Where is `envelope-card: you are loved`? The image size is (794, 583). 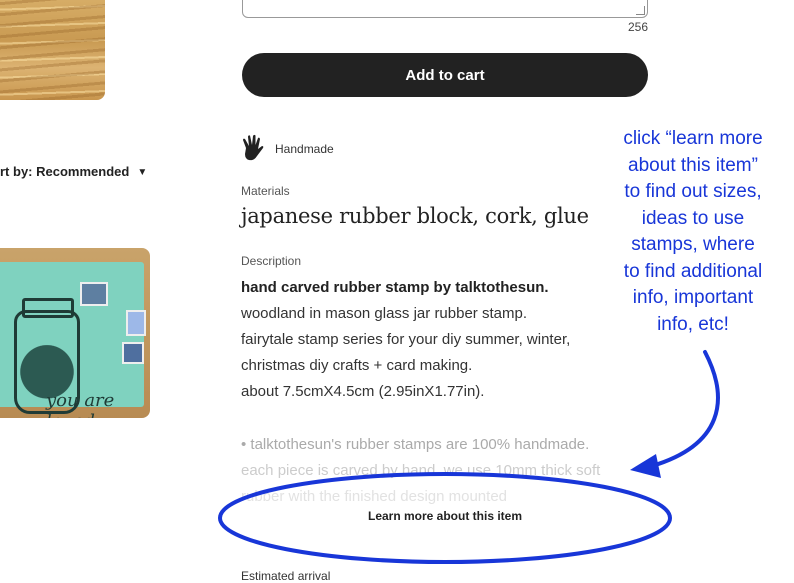 envelope-card: you are loved is located at coordinates (73, 340).